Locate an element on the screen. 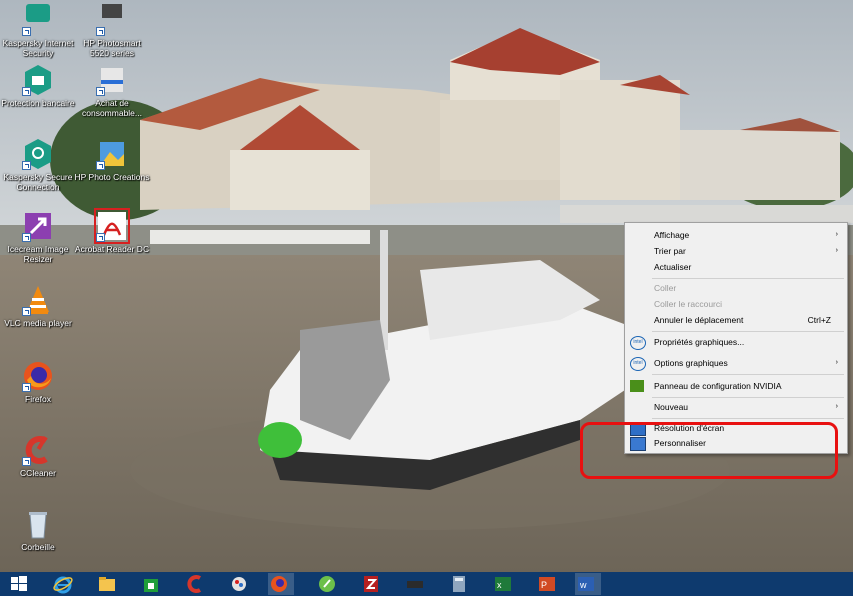  file-explorer-icon is located at coordinates (107, 584).